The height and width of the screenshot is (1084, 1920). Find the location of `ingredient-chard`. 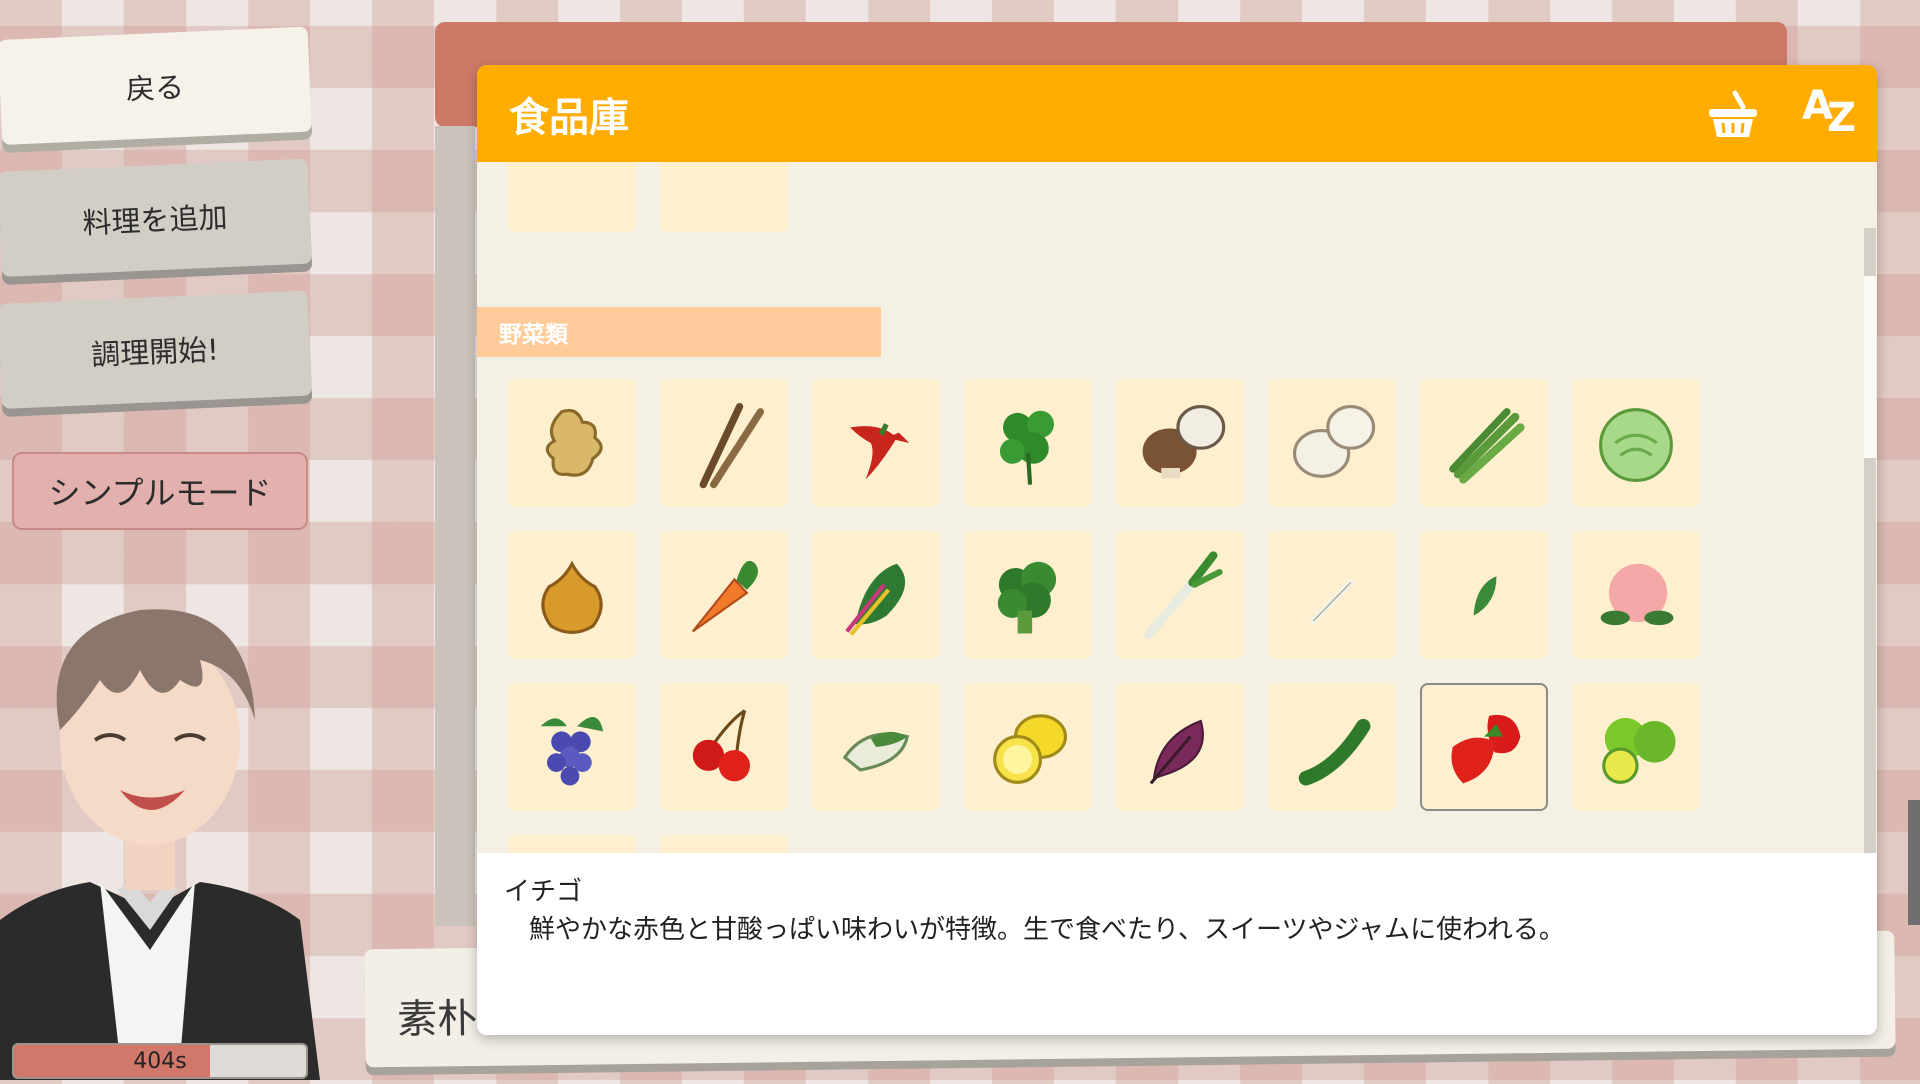

ingredient-chard is located at coordinates (876, 595).